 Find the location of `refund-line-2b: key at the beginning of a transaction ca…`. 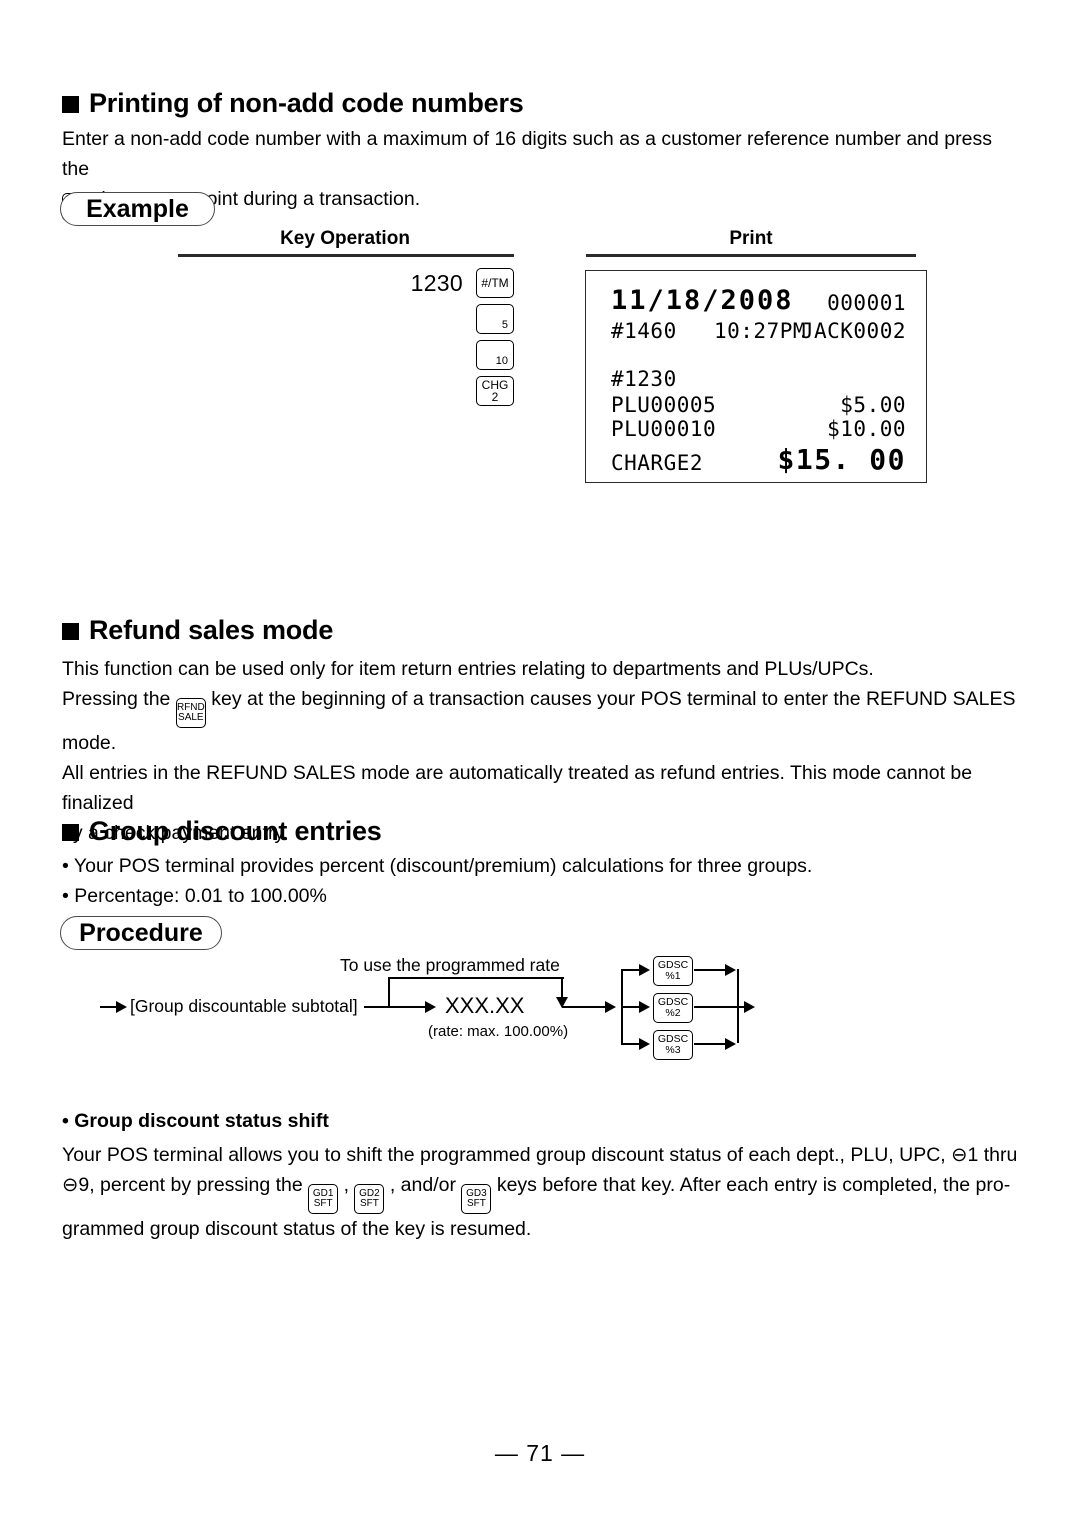

refund-line-2b: key at the beginning of a transaction ca… is located at coordinates (613, 699).